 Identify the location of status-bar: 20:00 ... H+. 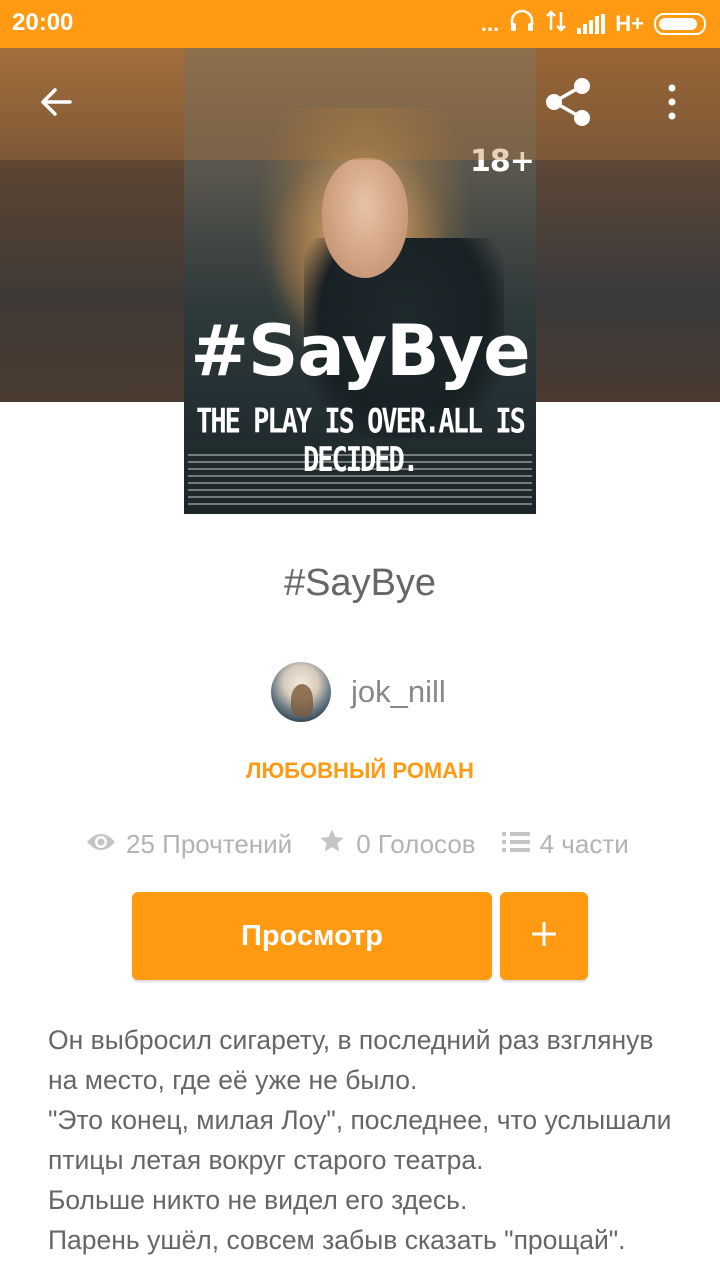
(360, 24).